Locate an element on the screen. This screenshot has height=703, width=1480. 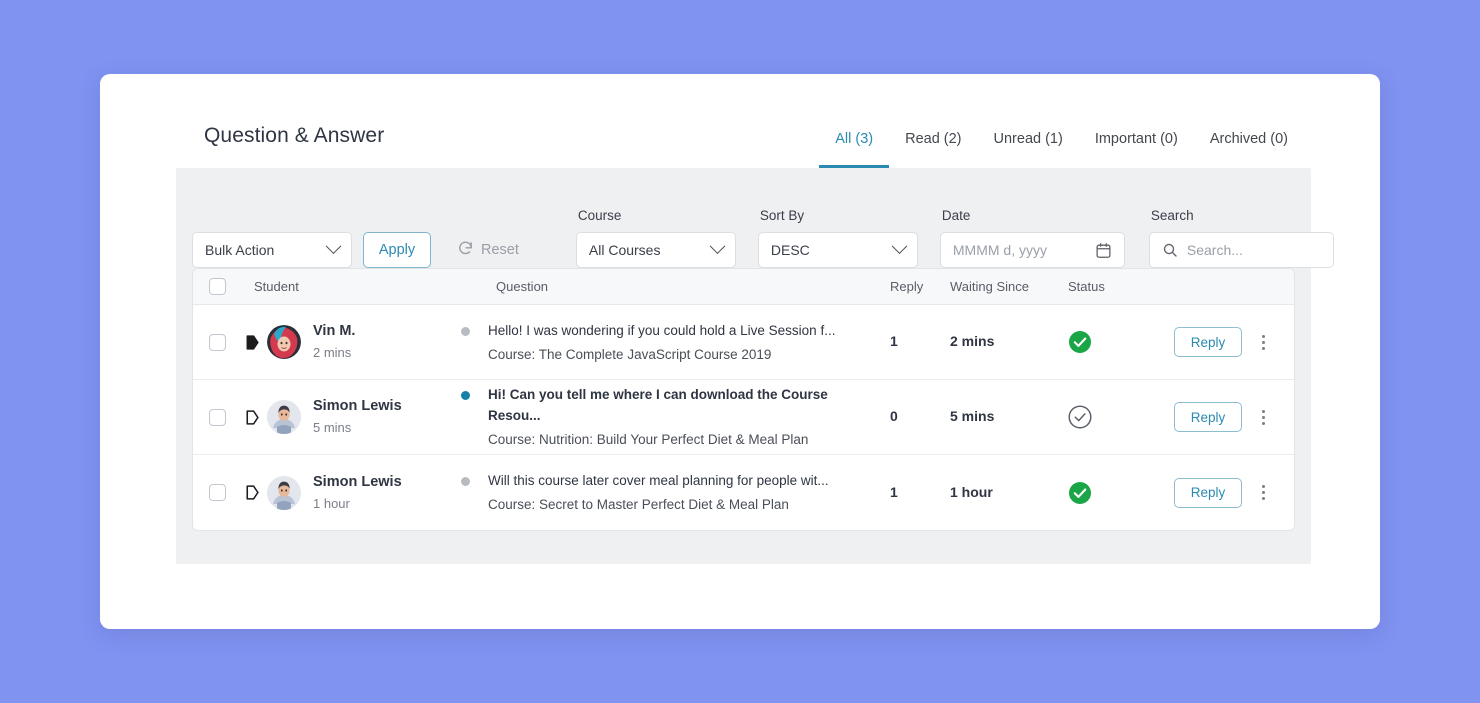
sort-by-label: Sort By is located at coordinates (782, 215).